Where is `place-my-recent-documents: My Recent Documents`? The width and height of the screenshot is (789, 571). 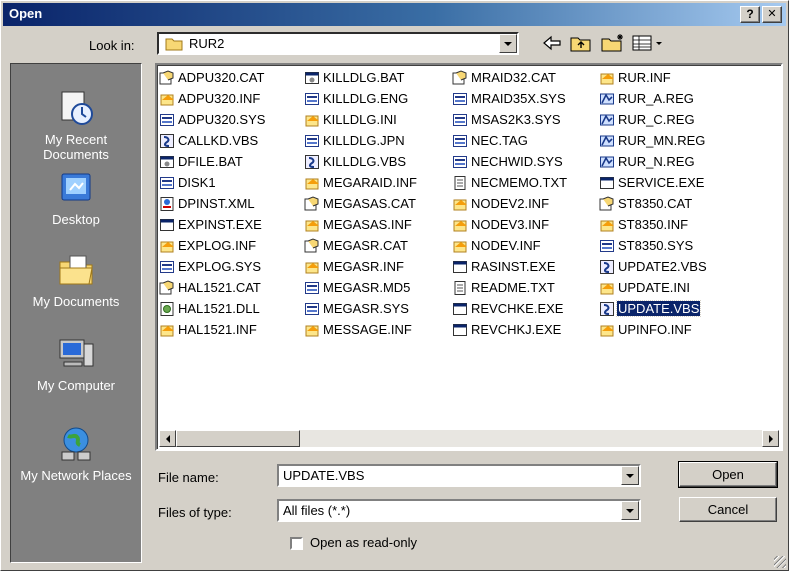 place-my-recent-documents: My Recent Documents is located at coordinates (76, 125).